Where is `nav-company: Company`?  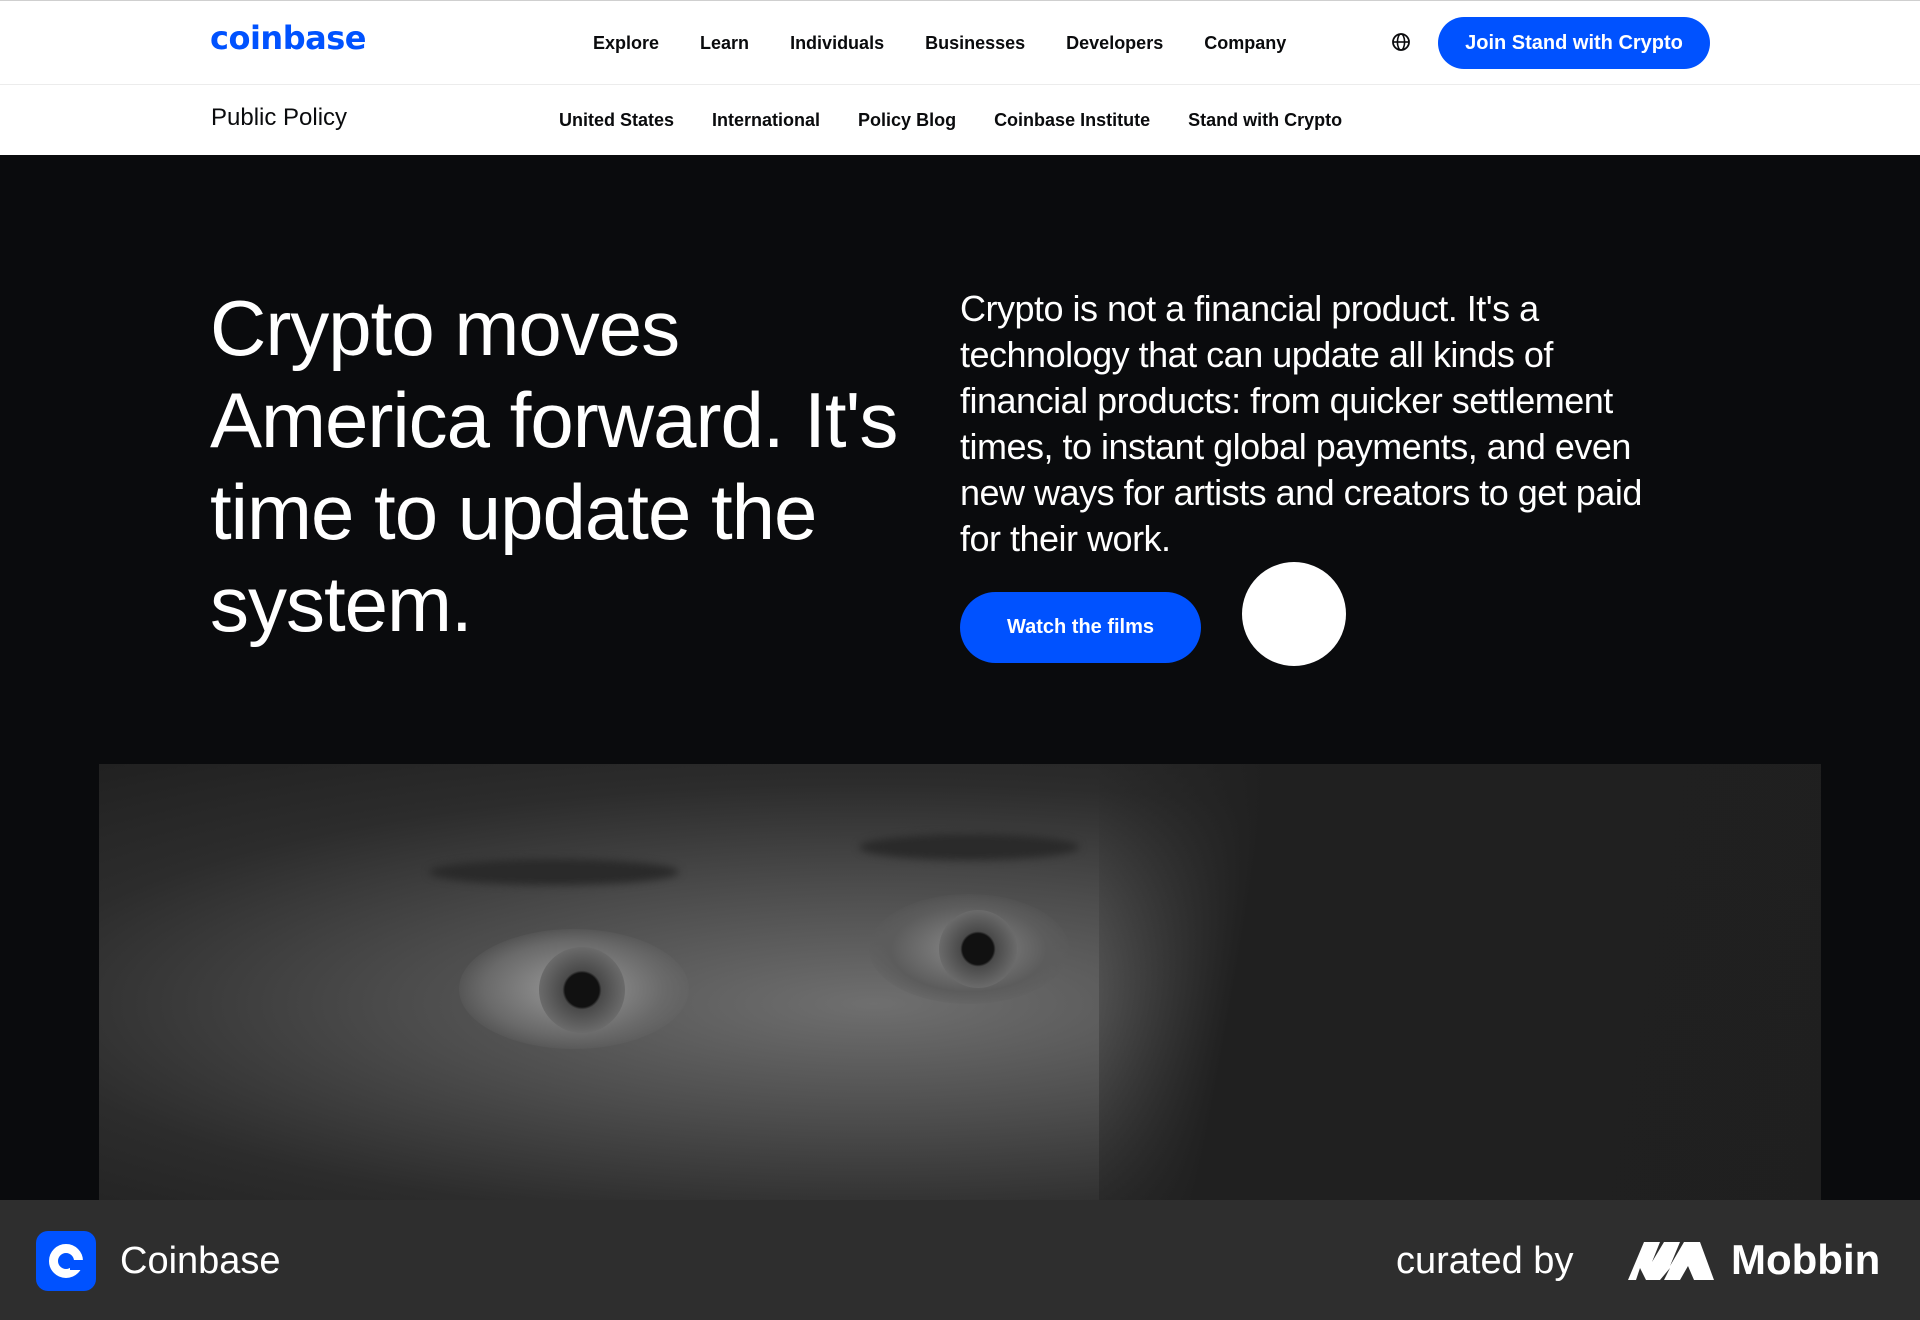
nav-company: Company is located at coordinates (1245, 43).